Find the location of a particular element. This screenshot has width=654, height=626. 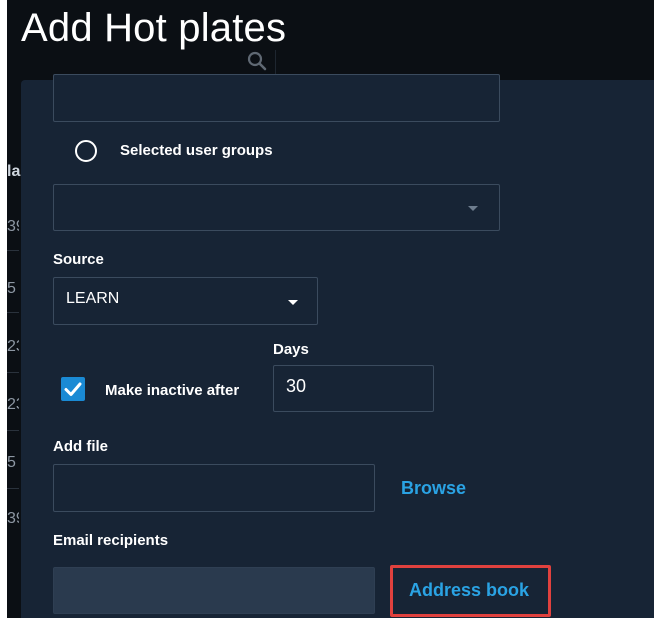

add-file-label: Add file is located at coordinates (80, 446).